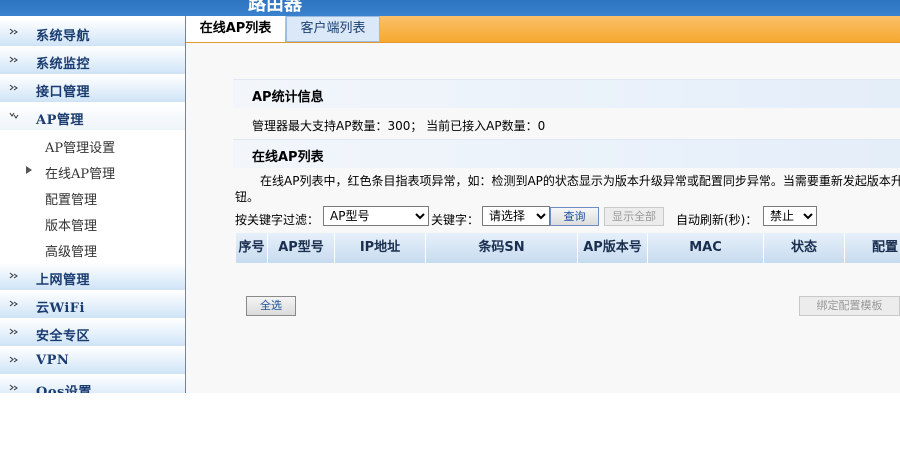 The image size is (900, 460). What do you see at coordinates (29, 170) in the screenshot?
I see `selected-arrow-icon` at bounding box center [29, 170].